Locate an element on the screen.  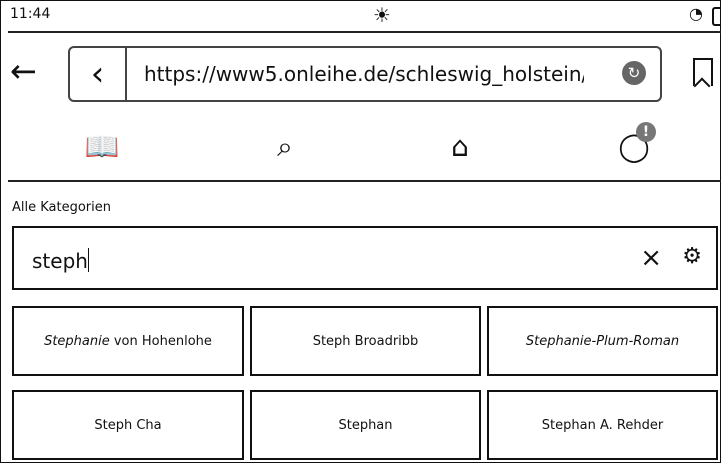
suggestion-highlight: Stephanie-Plum-Roman is located at coordinates (602, 341).